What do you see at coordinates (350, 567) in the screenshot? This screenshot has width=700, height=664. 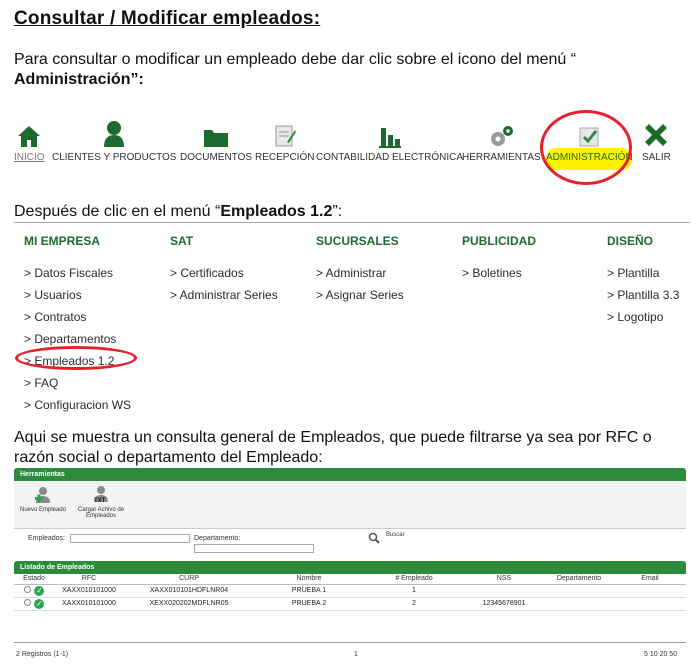 I see `list-header: Listado de Empleados` at bounding box center [350, 567].